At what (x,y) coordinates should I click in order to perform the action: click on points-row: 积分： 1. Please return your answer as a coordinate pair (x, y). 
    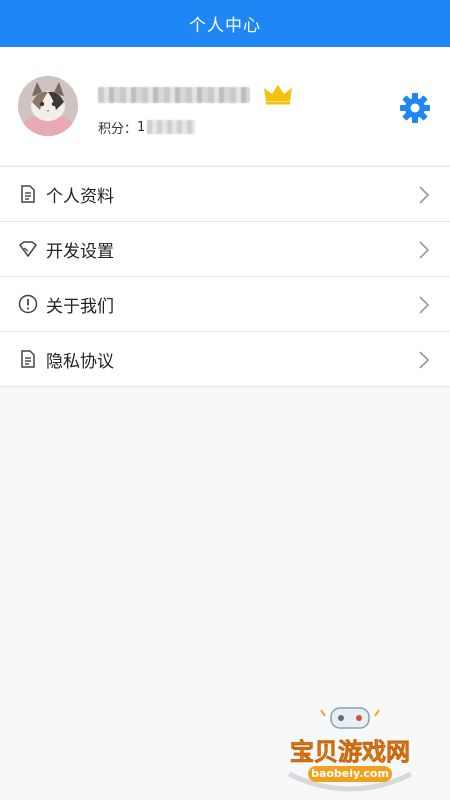
    Looking at the image, I should click on (147, 127).